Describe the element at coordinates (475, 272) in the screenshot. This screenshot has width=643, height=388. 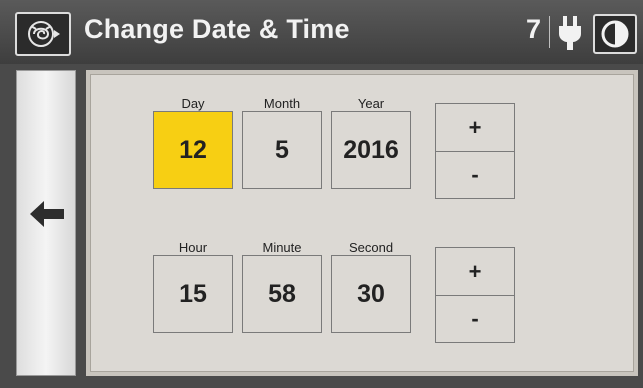
I see `time-increment-button: +` at that location.